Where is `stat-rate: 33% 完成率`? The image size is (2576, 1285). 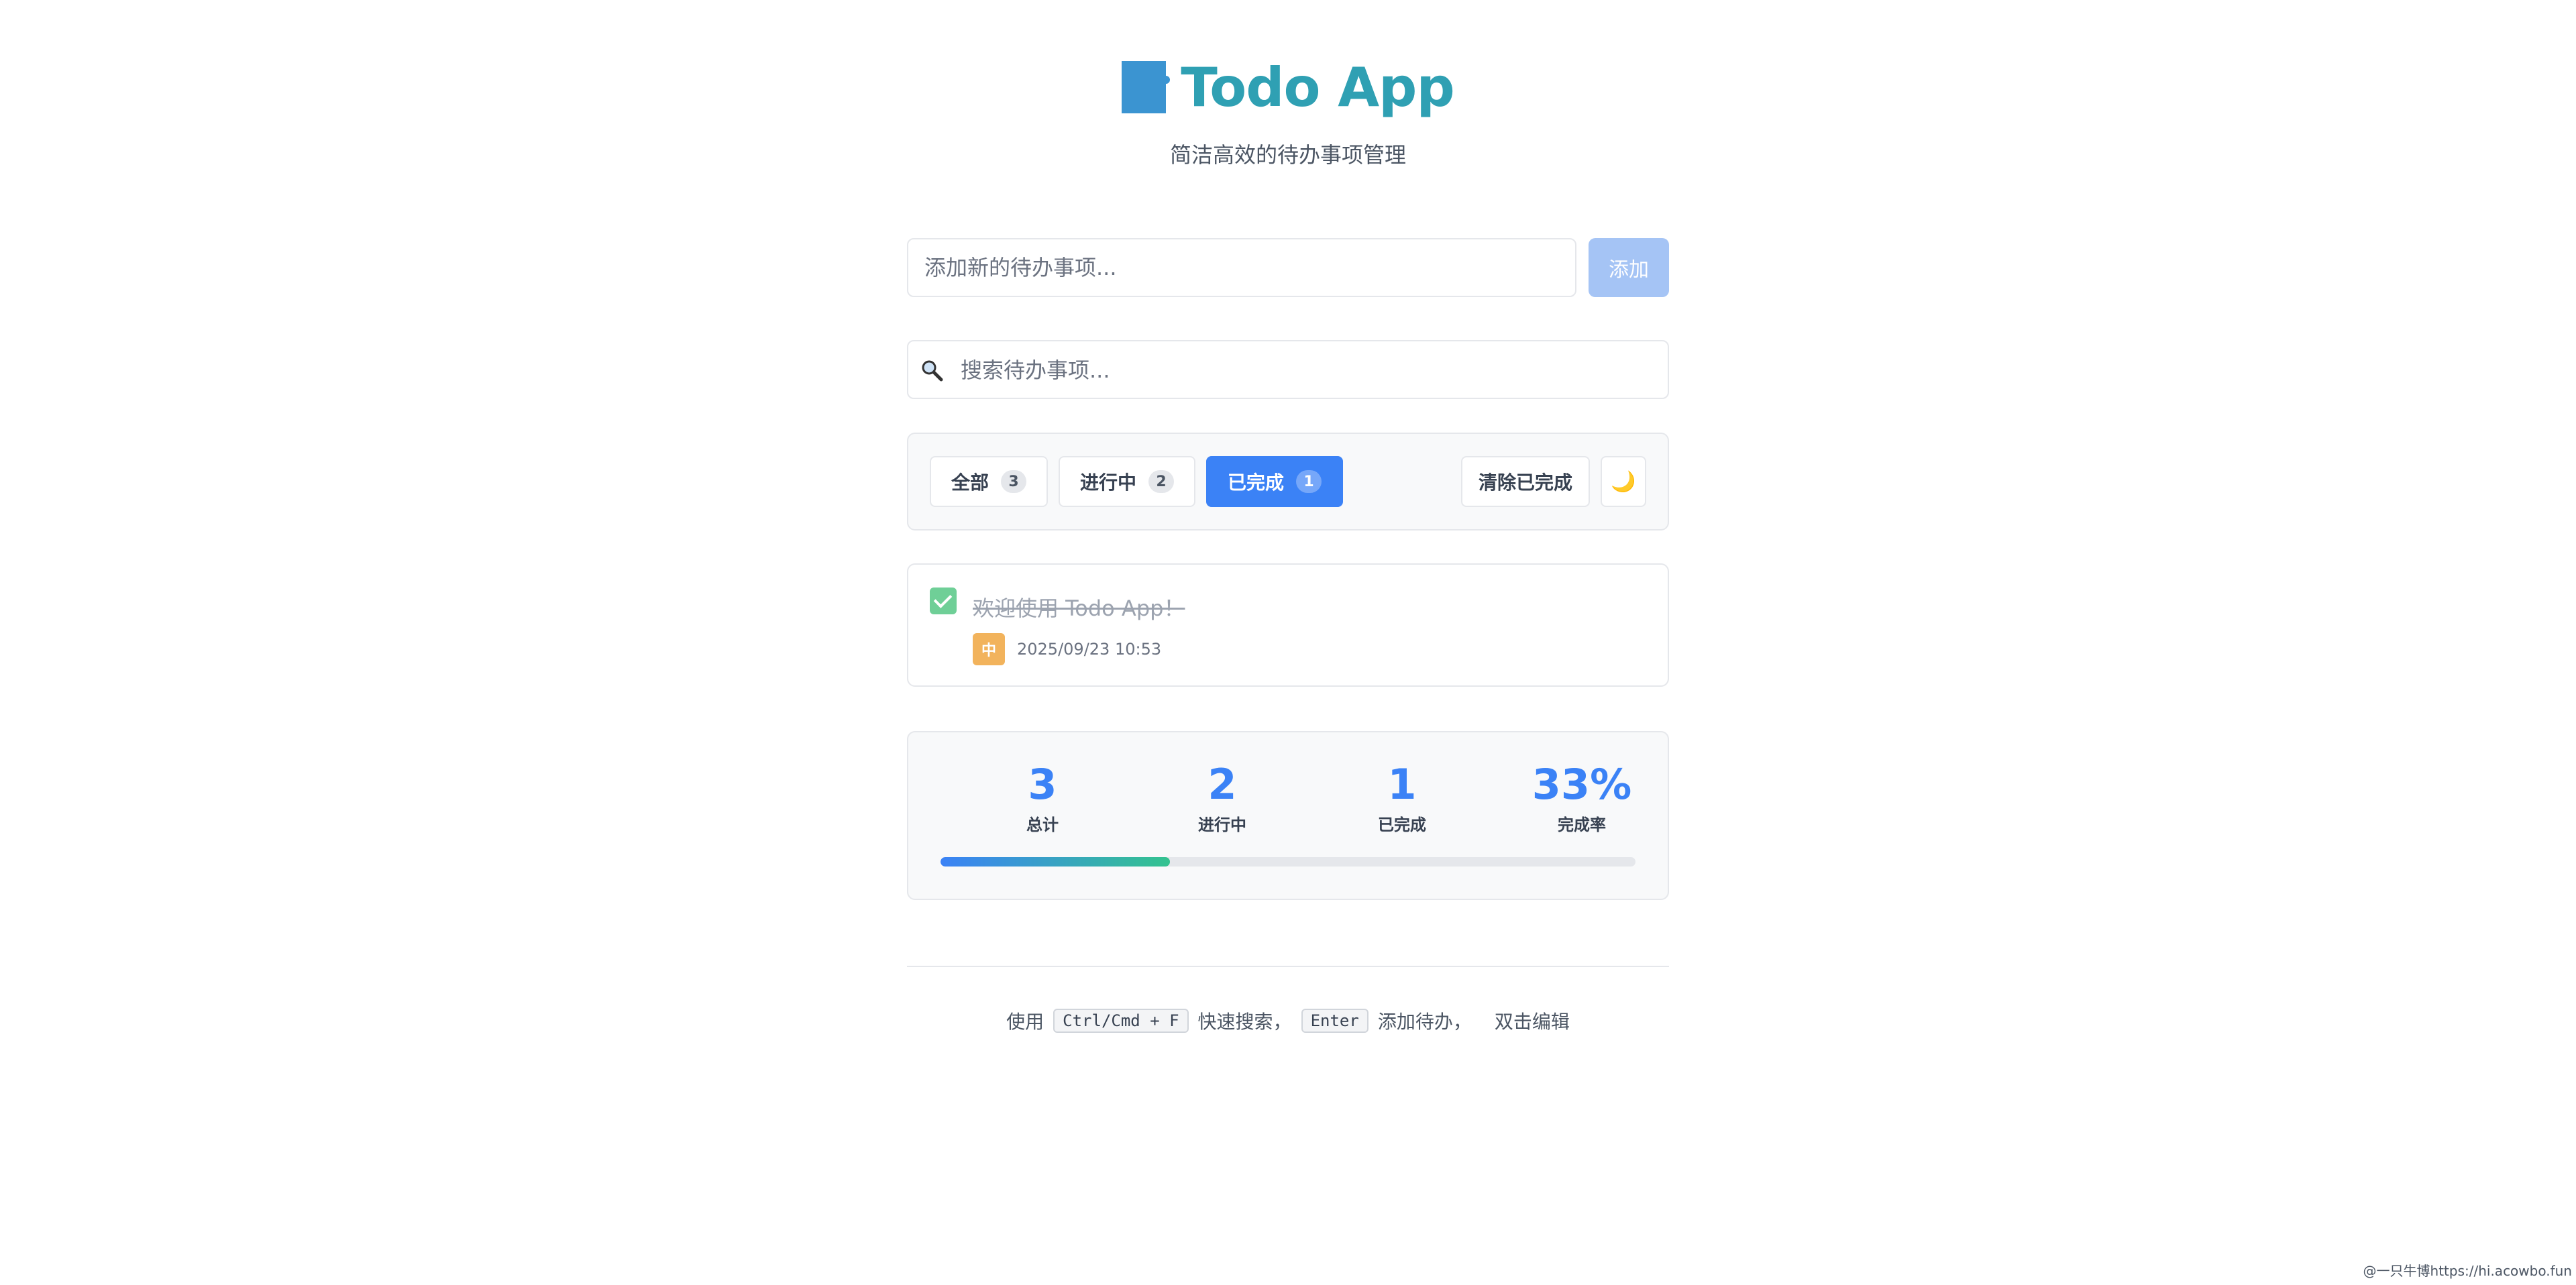
stat-rate: 33% 完成率 is located at coordinates (1582, 798).